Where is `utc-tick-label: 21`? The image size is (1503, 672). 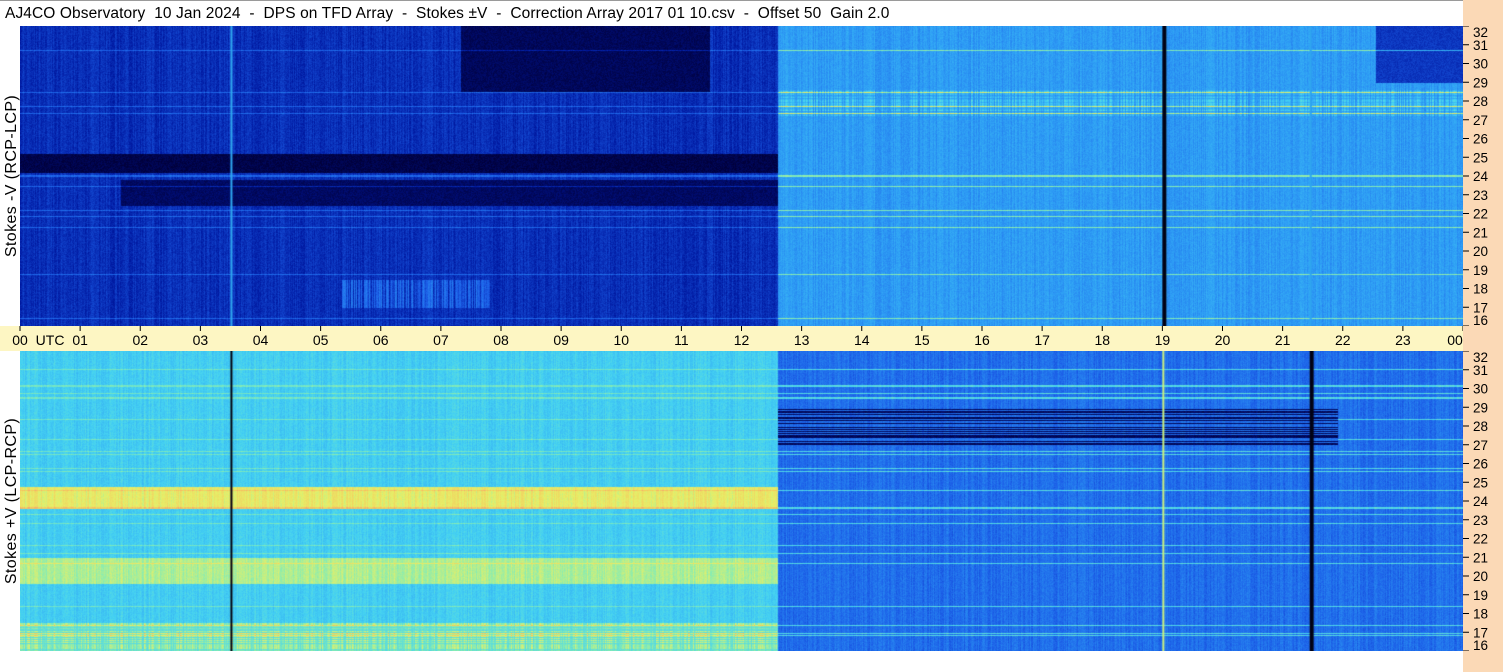
utc-tick-label: 21 is located at coordinates (1283, 340).